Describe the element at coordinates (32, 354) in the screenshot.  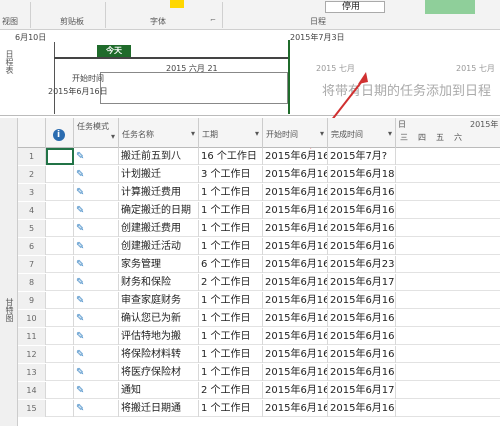
I see `row-number: 12` at that location.